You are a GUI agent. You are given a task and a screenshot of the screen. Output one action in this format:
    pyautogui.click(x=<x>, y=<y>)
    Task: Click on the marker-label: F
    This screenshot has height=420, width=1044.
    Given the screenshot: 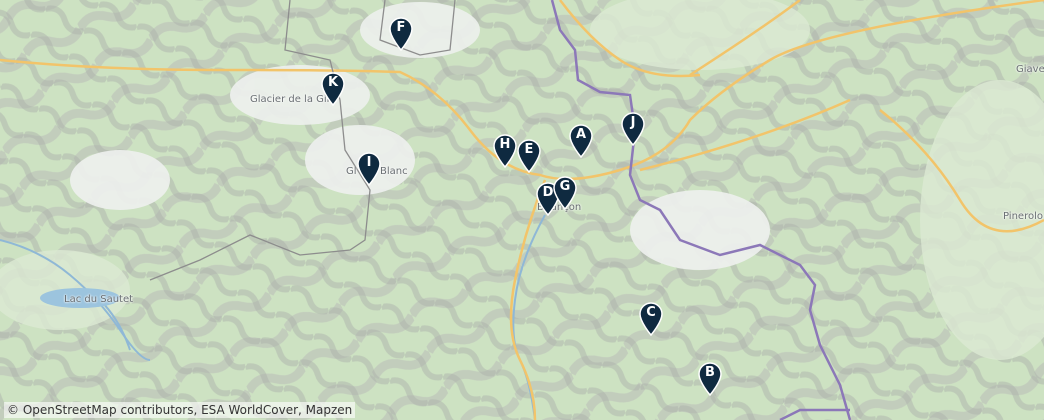 What is the action you would take?
    pyautogui.click(x=401, y=27)
    